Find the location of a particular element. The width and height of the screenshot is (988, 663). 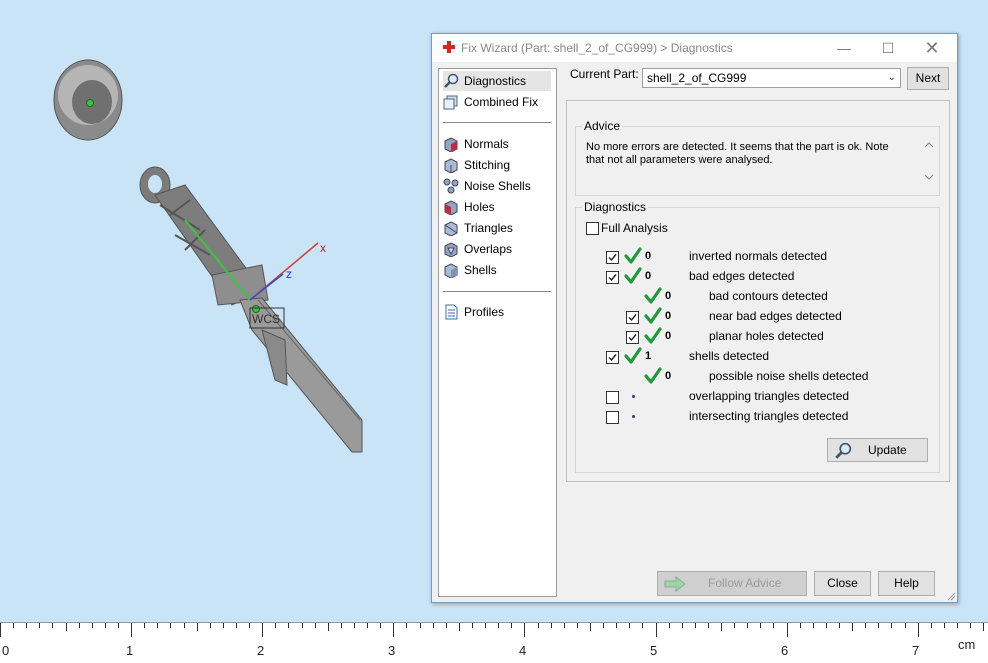

nav-item-noise-shells: Noise Shells is located at coordinates (497, 186).